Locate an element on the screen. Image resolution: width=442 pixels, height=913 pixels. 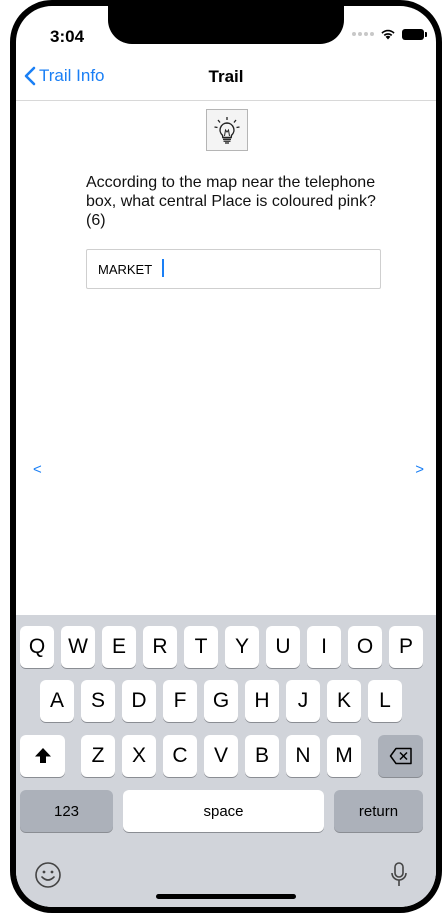
microphone-icon is located at coordinates (399, 874).